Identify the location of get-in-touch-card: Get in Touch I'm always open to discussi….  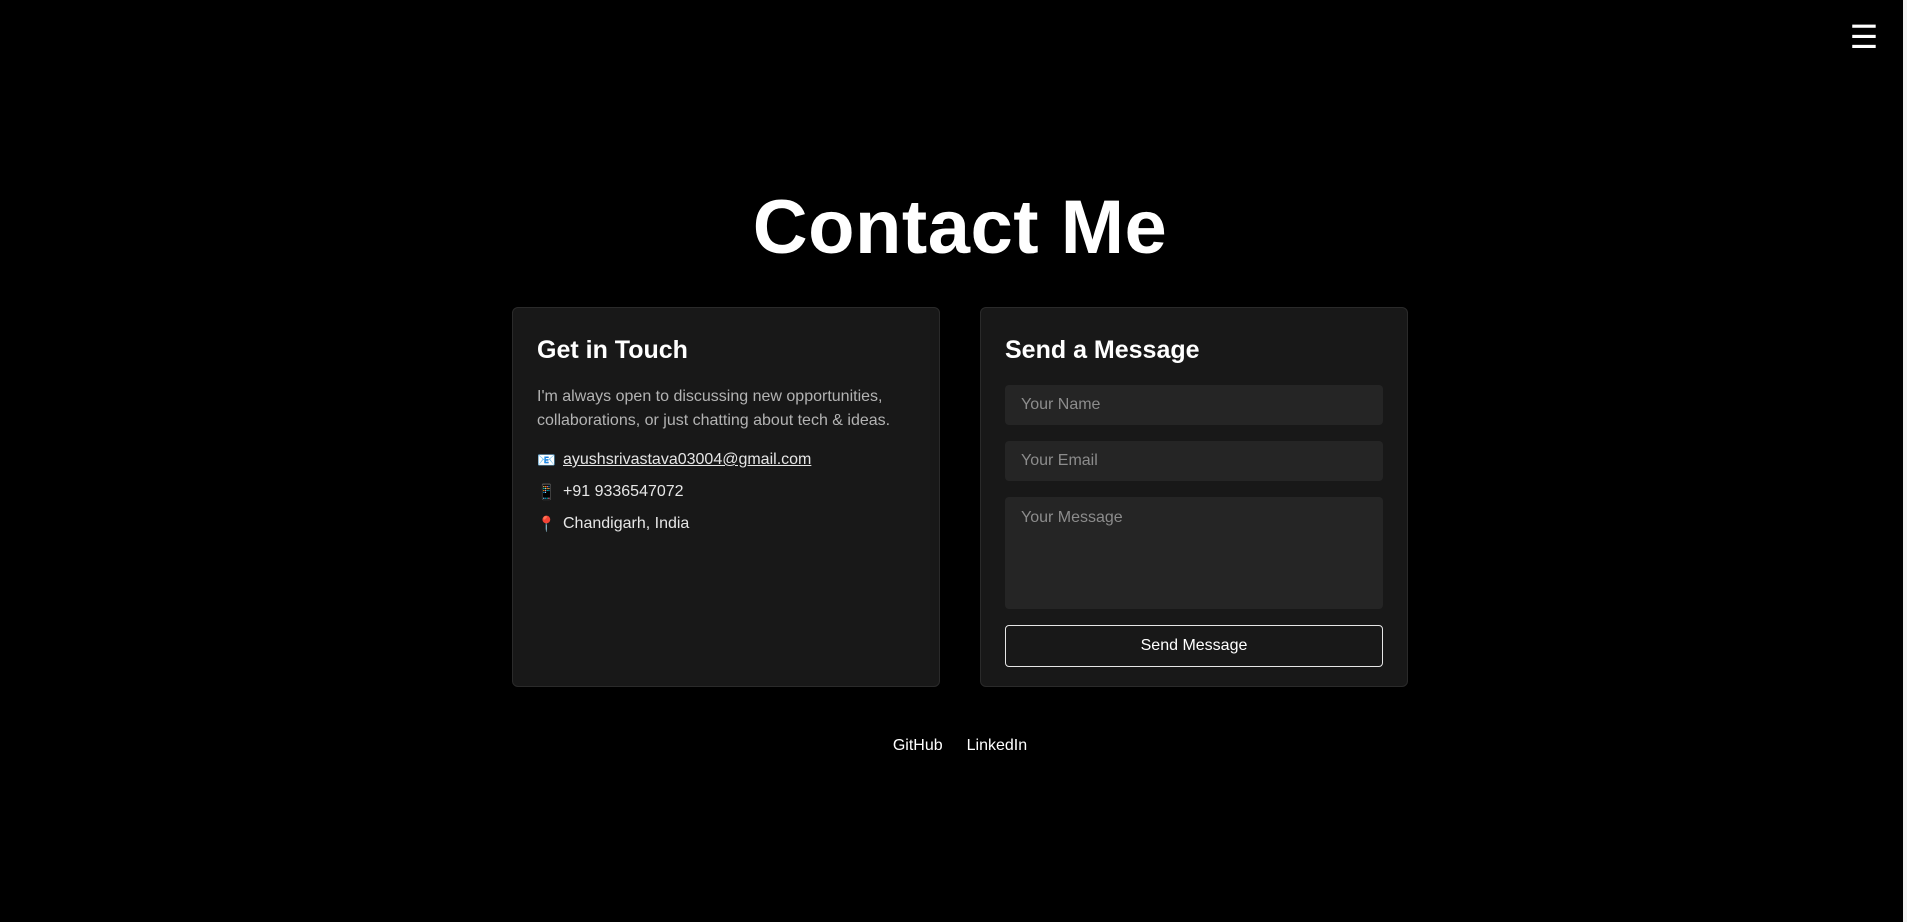
(726, 497).